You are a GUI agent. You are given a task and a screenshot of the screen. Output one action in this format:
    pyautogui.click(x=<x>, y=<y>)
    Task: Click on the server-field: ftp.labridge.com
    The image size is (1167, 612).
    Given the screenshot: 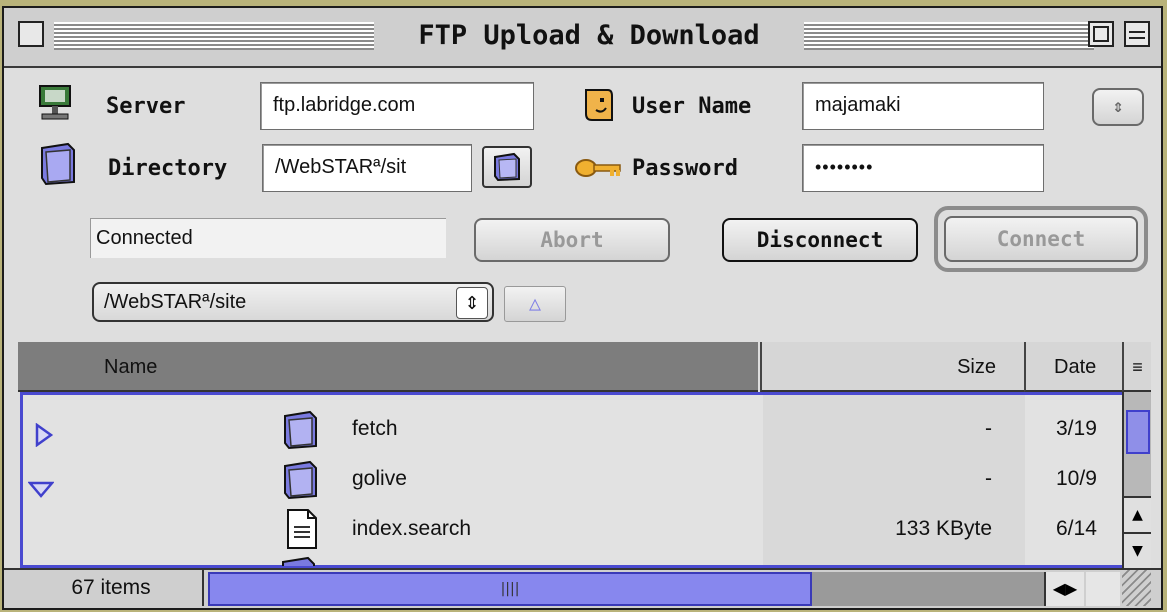 What is the action you would take?
    pyautogui.click(x=397, y=106)
    